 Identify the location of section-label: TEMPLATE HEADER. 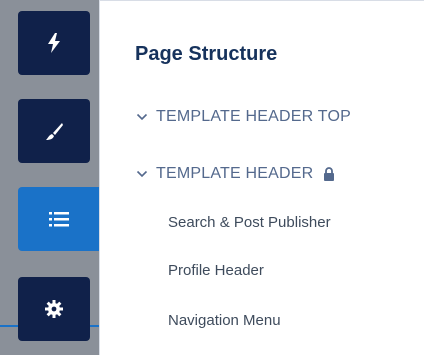
(235, 173).